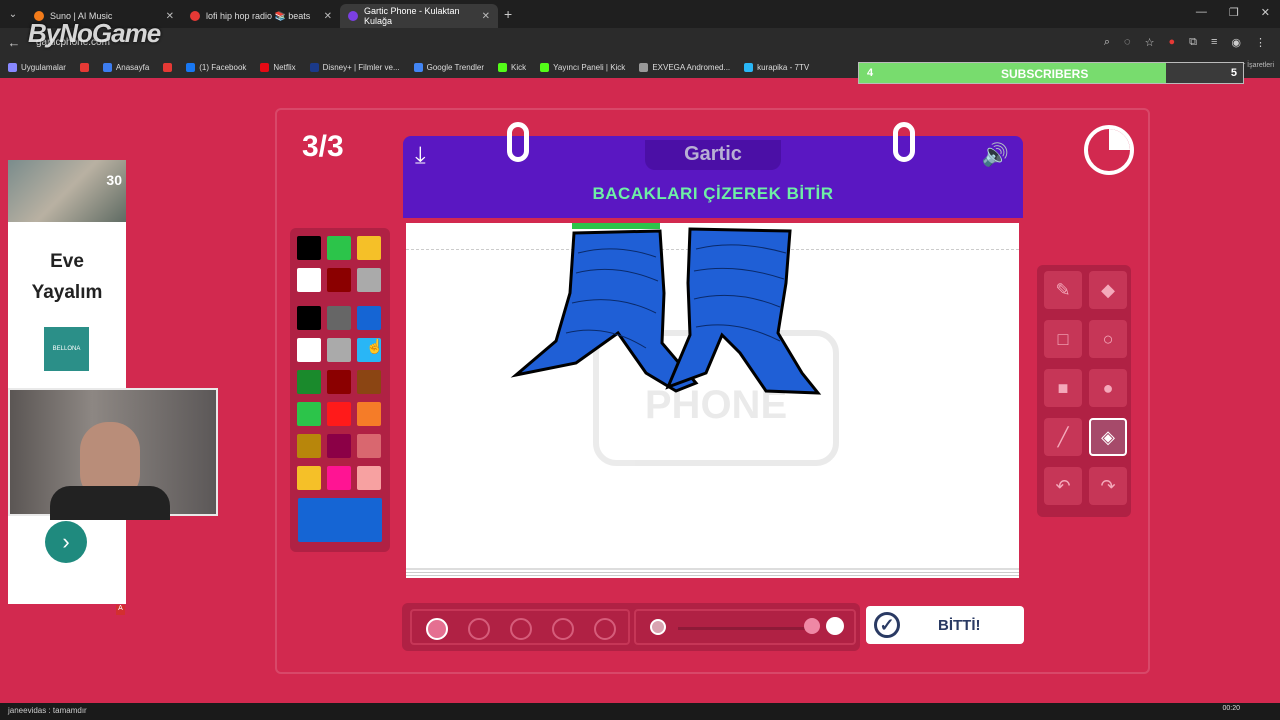 The height and width of the screenshot is (720, 1280). What do you see at coordinates (191, 67) in the screenshot?
I see `facebook-icon` at bounding box center [191, 67].